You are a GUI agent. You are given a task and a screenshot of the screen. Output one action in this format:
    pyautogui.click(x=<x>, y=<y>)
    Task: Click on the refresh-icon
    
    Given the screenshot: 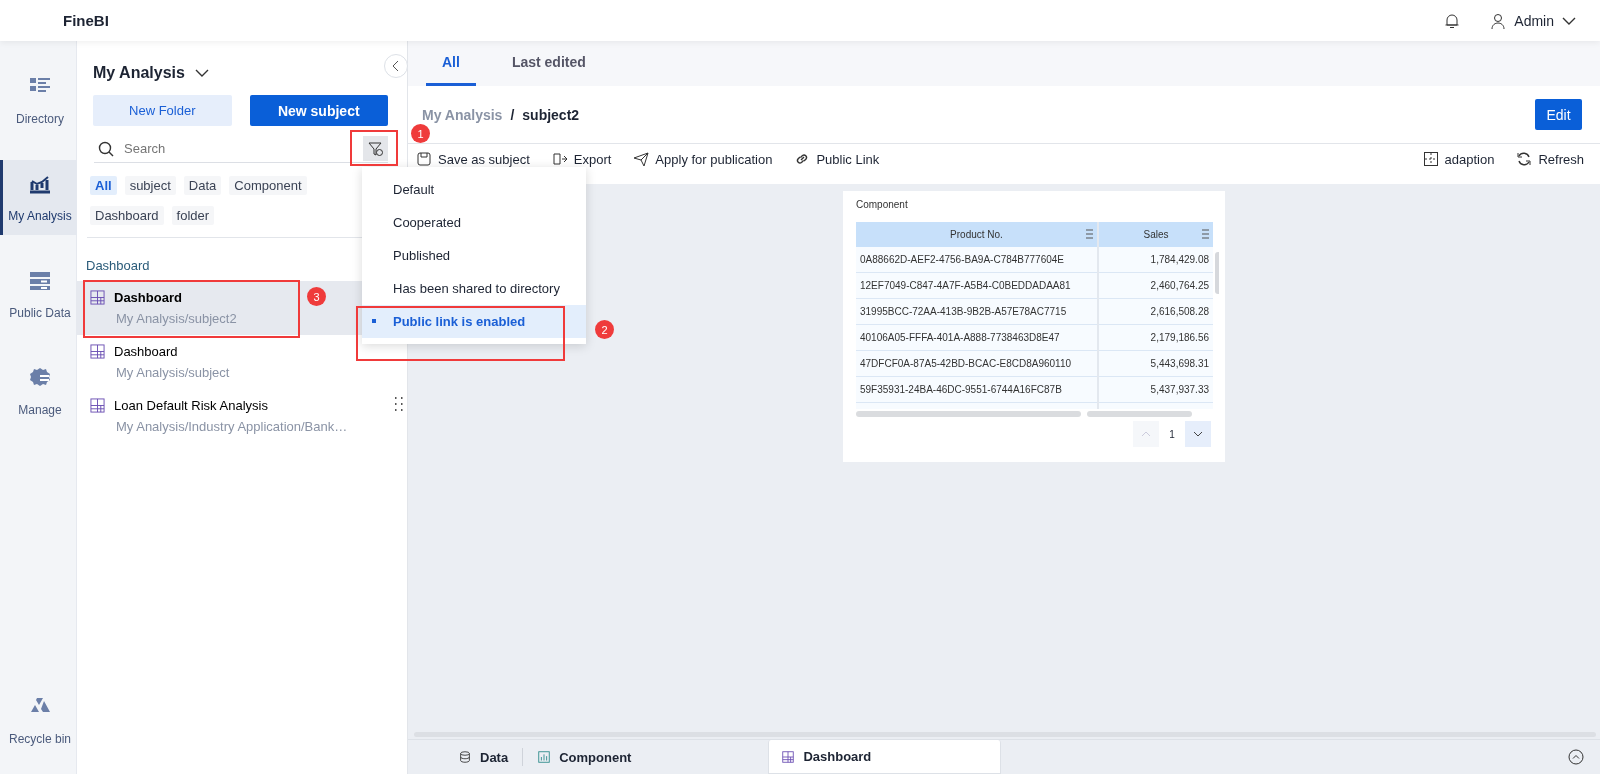 What is the action you would take?
    pyautogui.click(x=1524, y=159)
    